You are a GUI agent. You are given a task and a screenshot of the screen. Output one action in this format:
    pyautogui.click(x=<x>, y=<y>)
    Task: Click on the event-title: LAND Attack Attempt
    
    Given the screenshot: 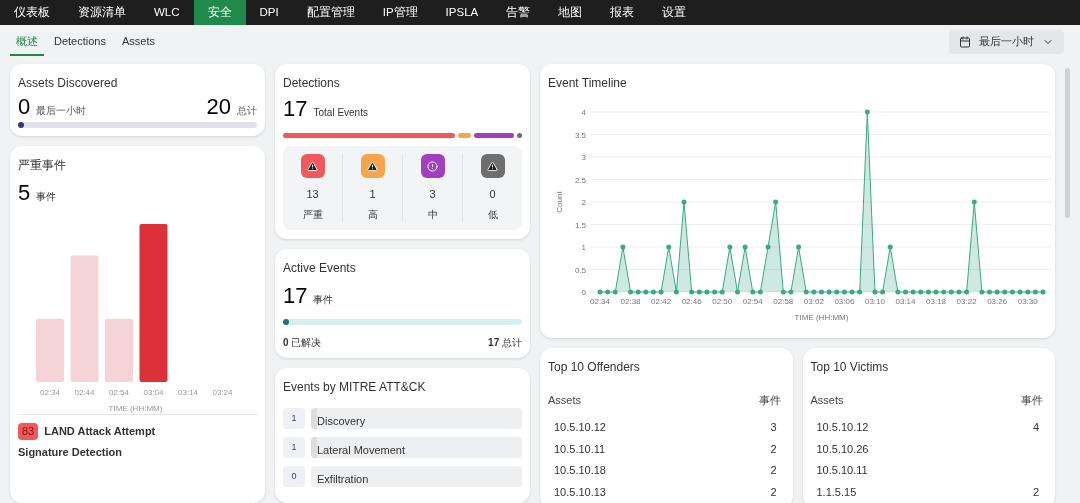 What is the action you would take?
    pyautogui.click(x=100, y=431)
    